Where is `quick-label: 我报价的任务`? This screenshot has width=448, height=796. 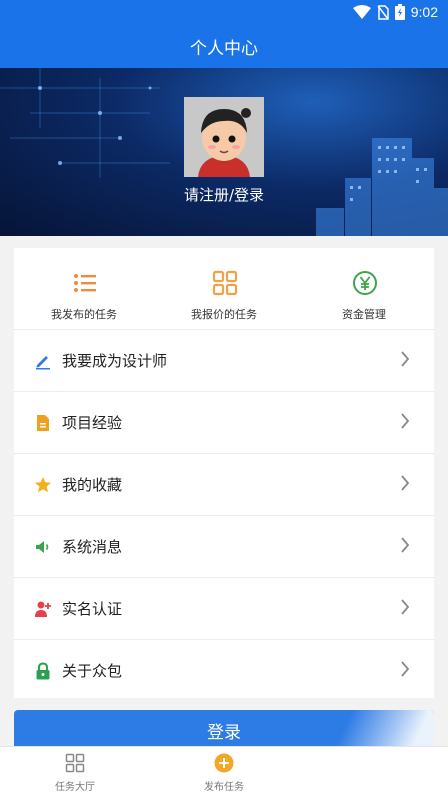 quick-label: 我报价的任务 is located at coordinates (224, 314).